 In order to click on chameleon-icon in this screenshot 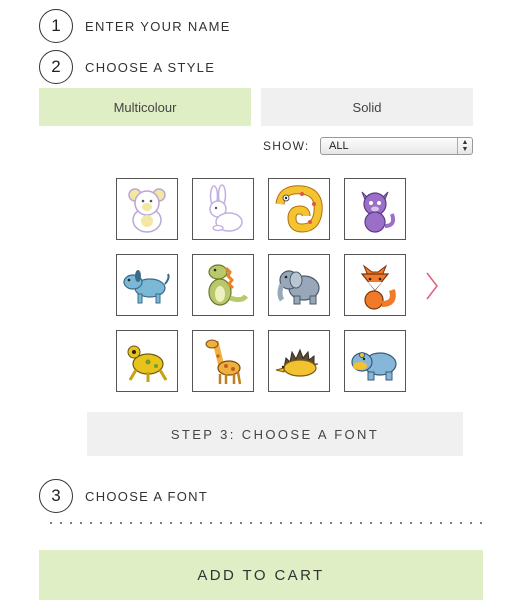, I will do `click(299, 209)`.